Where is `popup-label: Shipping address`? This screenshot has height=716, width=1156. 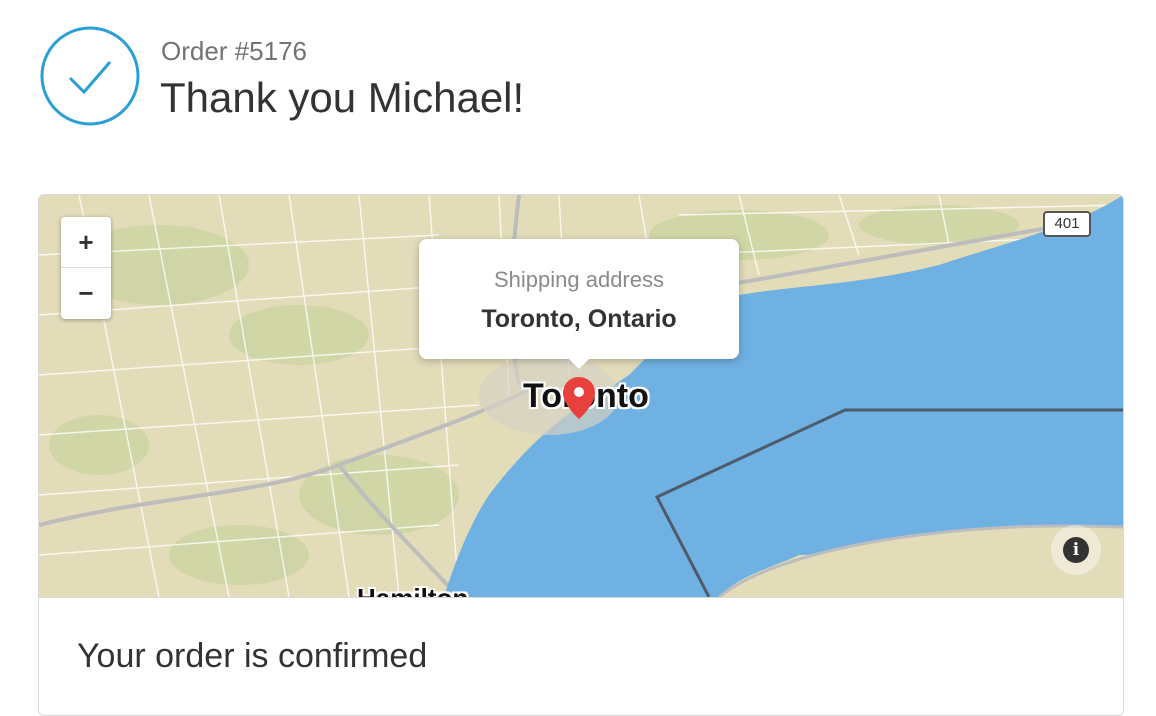
popup-label: Shipping address is located at coordinates (578, 279).